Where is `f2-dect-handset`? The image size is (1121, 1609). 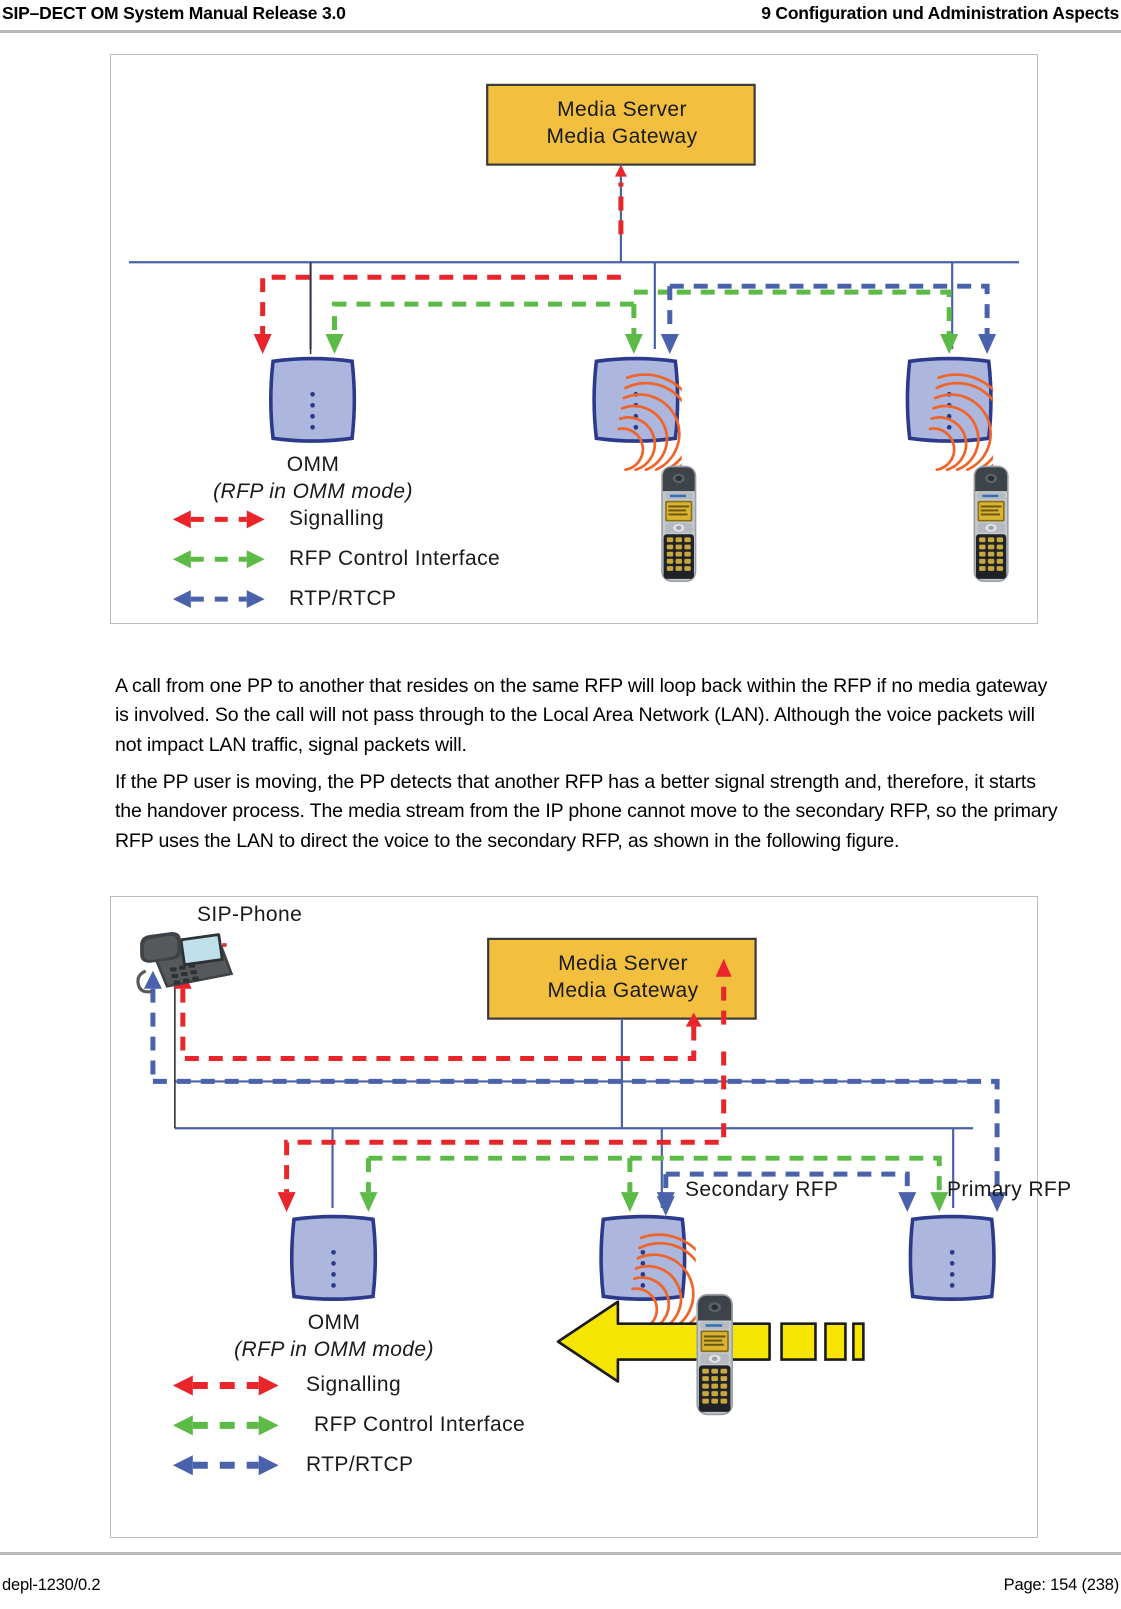 f2-dect-handset is located at coordinates (714, 1354).